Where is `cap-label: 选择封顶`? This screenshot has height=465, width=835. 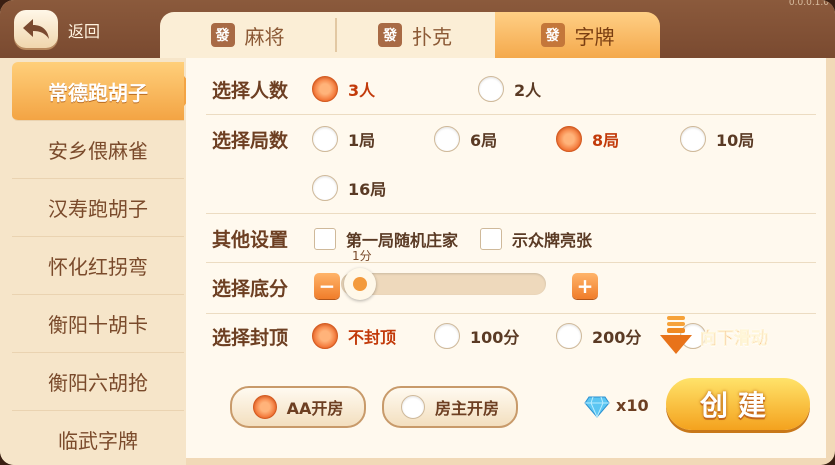 cap-label: 选择封顶 is located at coordinates (250, 338).